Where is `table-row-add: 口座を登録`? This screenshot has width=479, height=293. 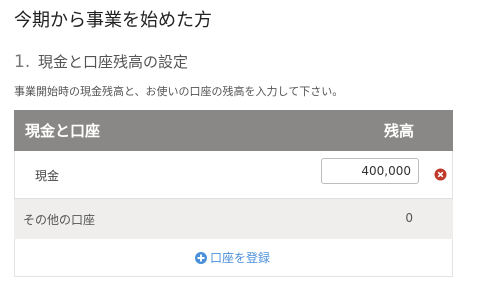
table-row-add: 口座を登録 is located at coordinates (233, 258).